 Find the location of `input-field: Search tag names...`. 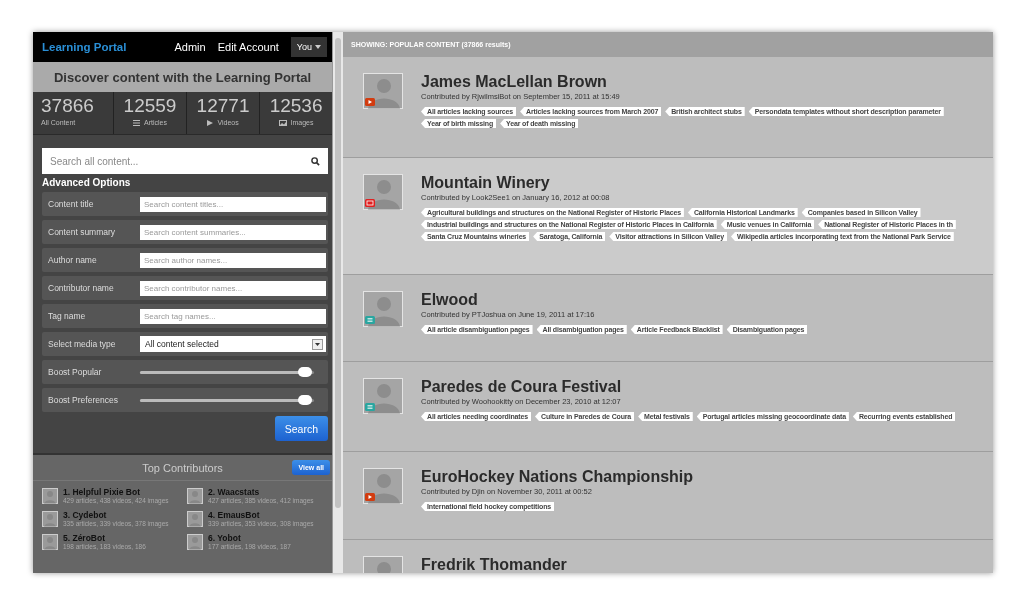

input-field: Search tag names... is located at coordinates (233, 316).